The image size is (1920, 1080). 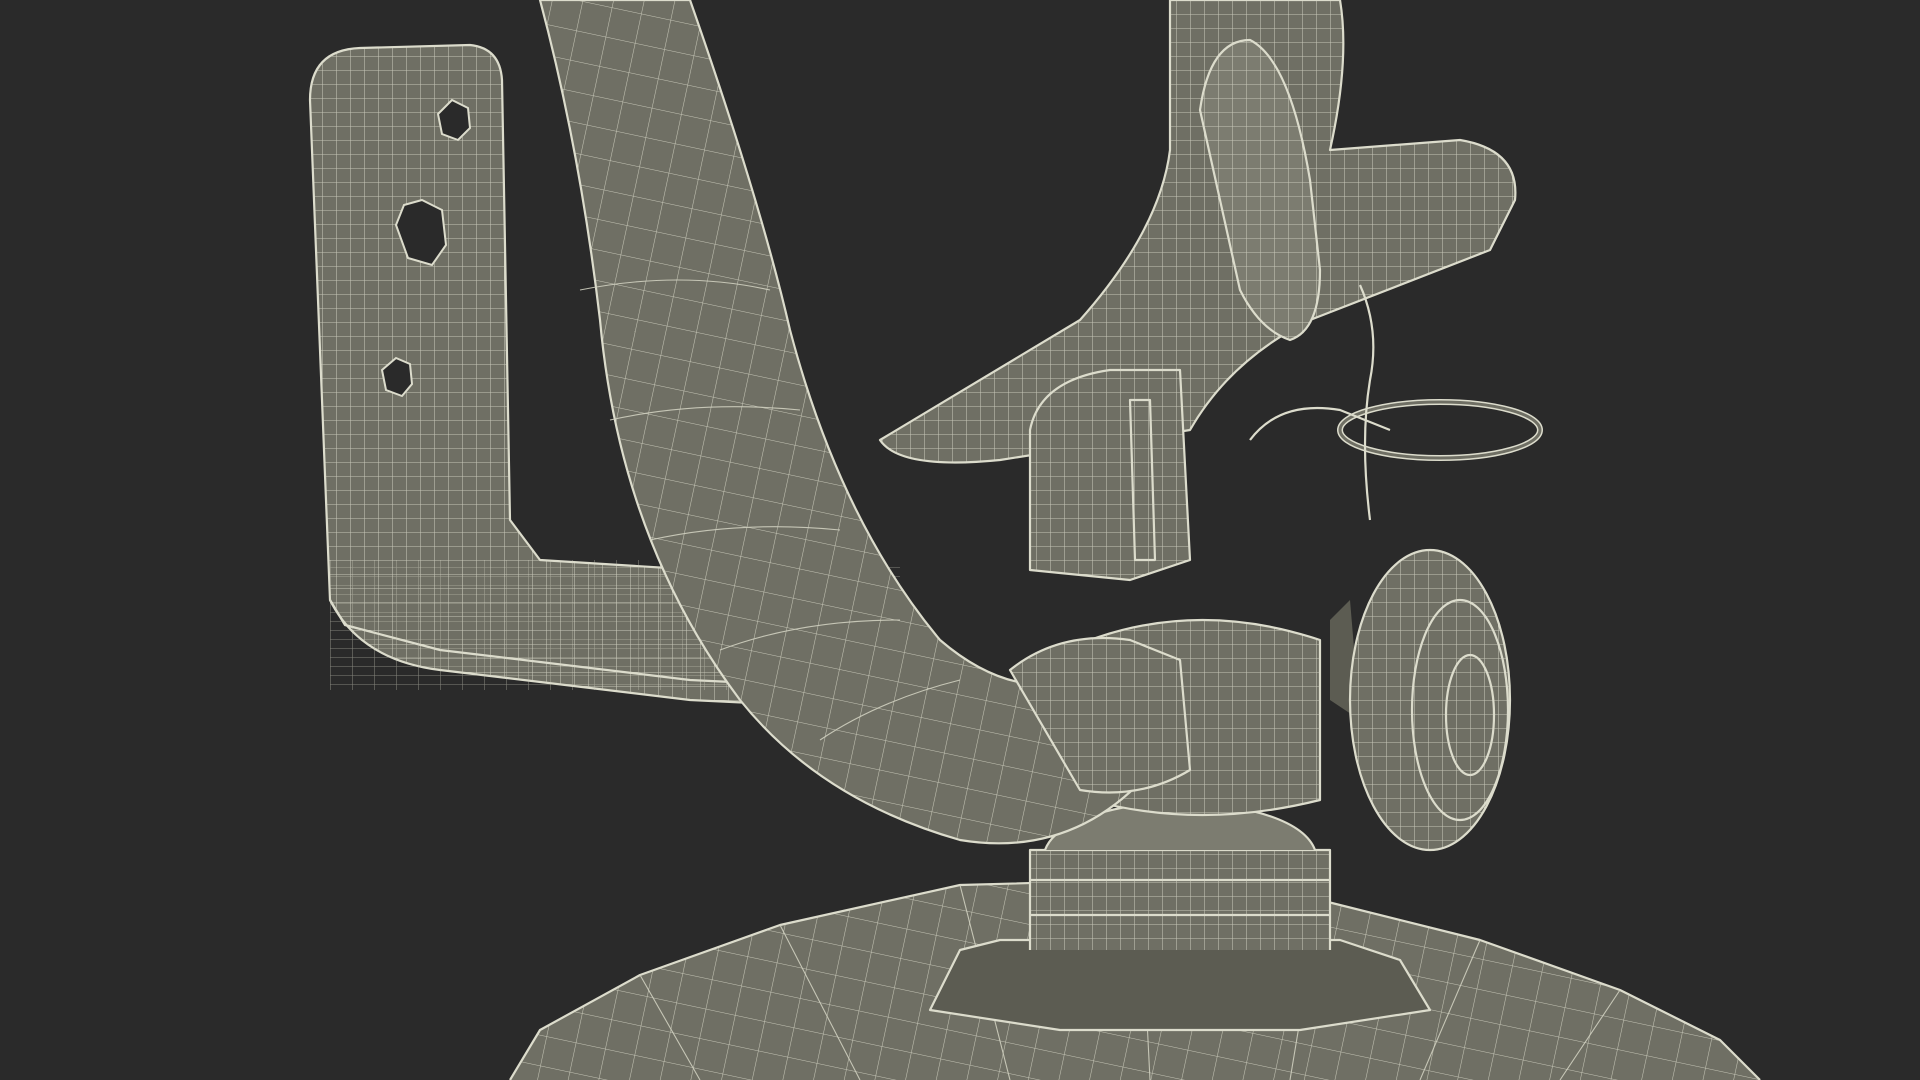 What do you see at coordinates (1110, 475) in the screenshot?
I see `clamp-block` at bounding box center [1110, 475].